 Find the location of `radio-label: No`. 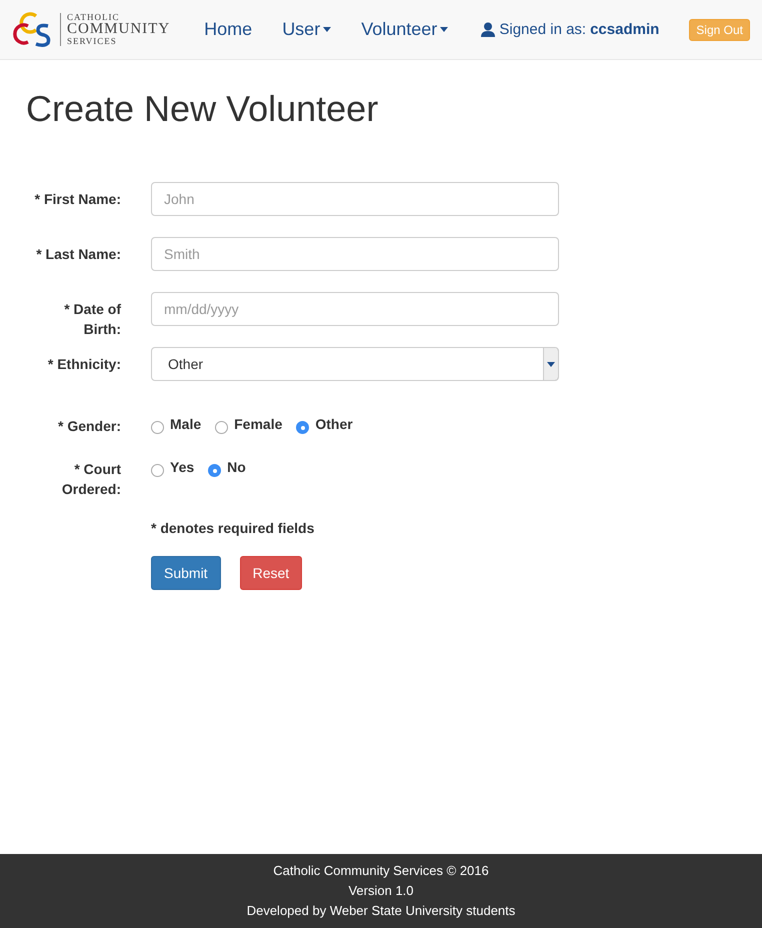

radio-label: No is located at coordinates (236, 467).